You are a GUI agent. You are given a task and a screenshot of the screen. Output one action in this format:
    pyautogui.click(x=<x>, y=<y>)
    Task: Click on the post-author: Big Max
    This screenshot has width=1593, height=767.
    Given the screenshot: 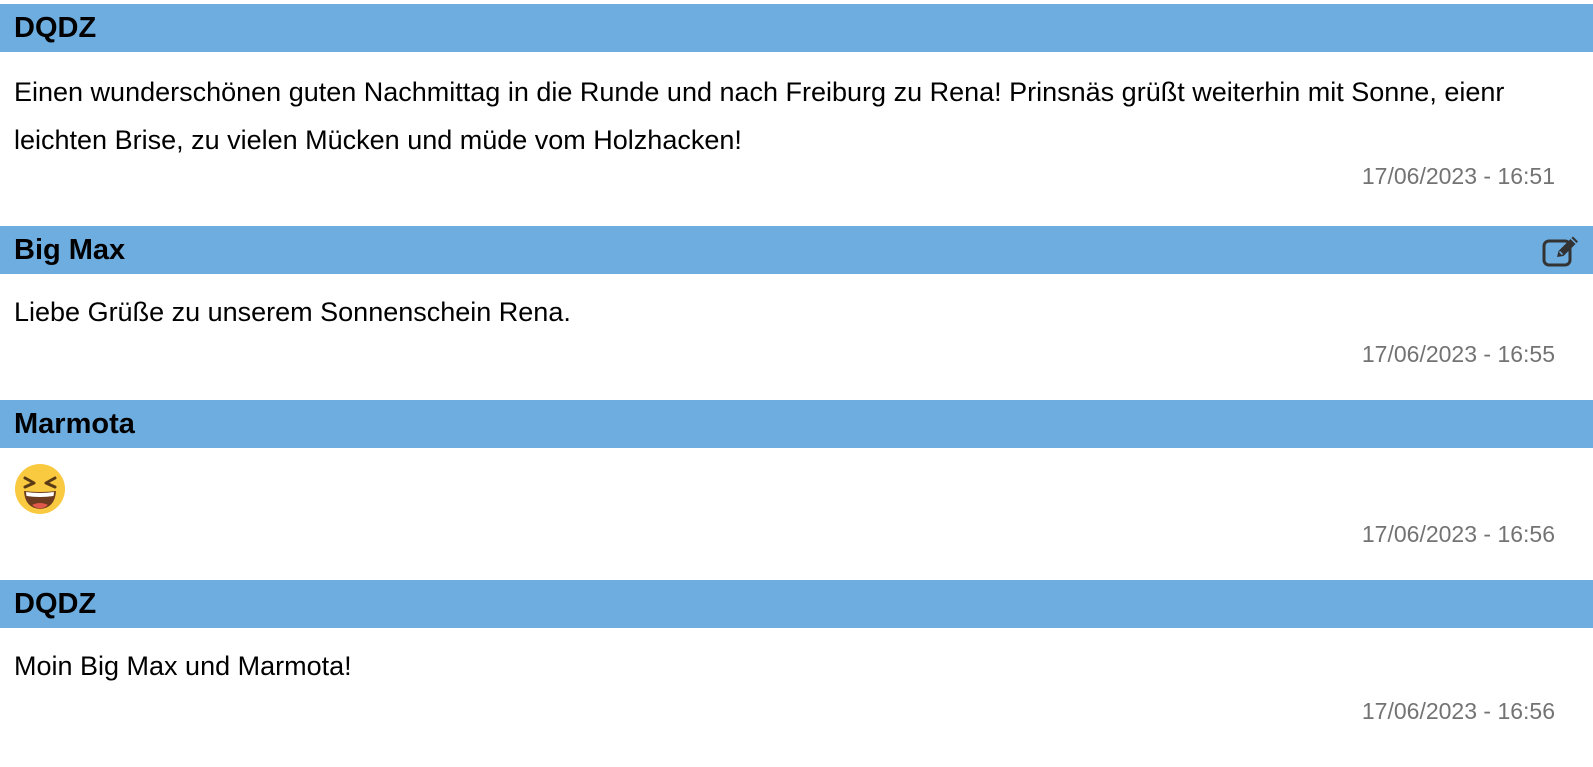 What is the action you would take?
    pyautogui.click(x=70, y=250)
    